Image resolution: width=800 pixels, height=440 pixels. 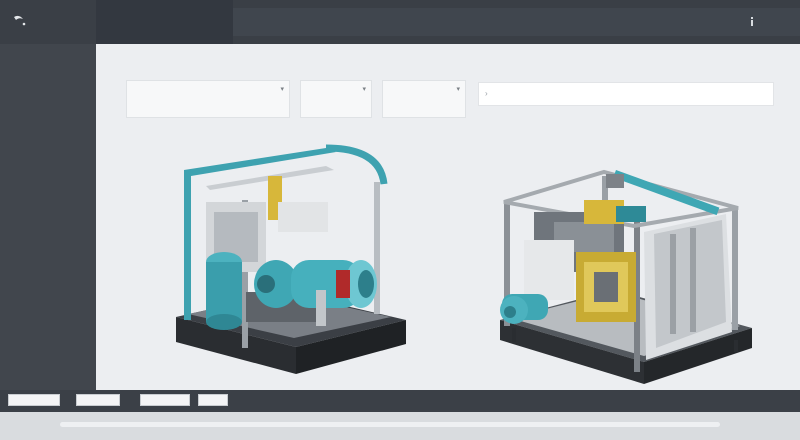 I want to click on top-bar-segment, so click(x=164, y=22).